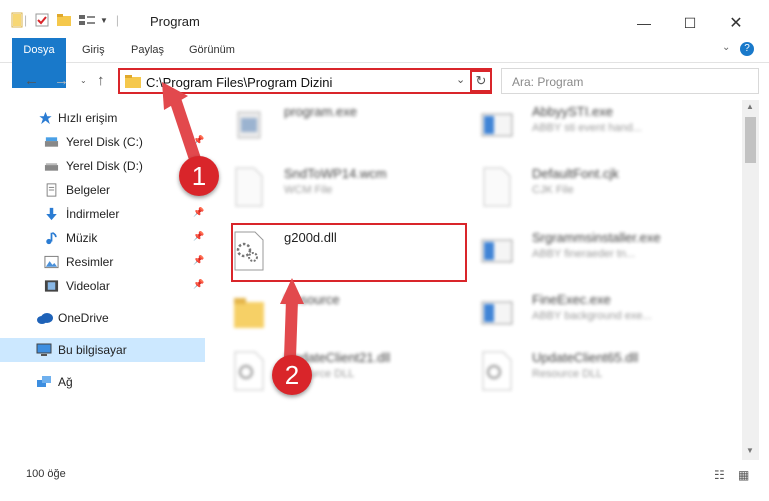 The image size is (769, 501). Describe the element at coordinates (233, 223) in the screenshot. I see `annotation-arrows` at that location.